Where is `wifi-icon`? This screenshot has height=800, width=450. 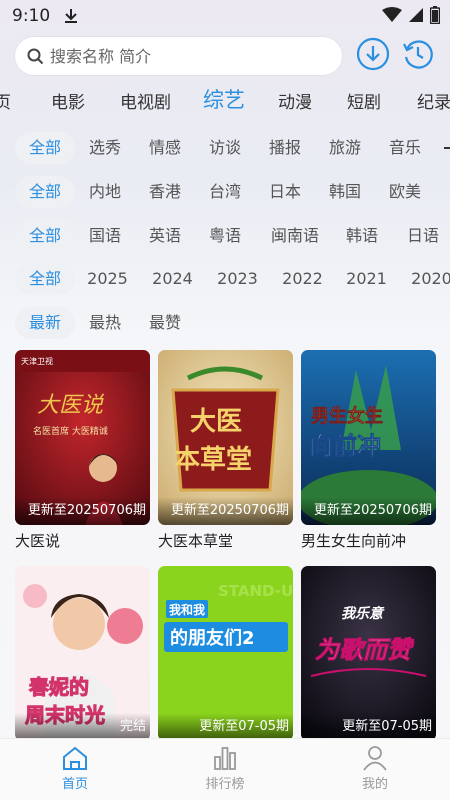 wifi-icon is located at coordinates (392, 14).